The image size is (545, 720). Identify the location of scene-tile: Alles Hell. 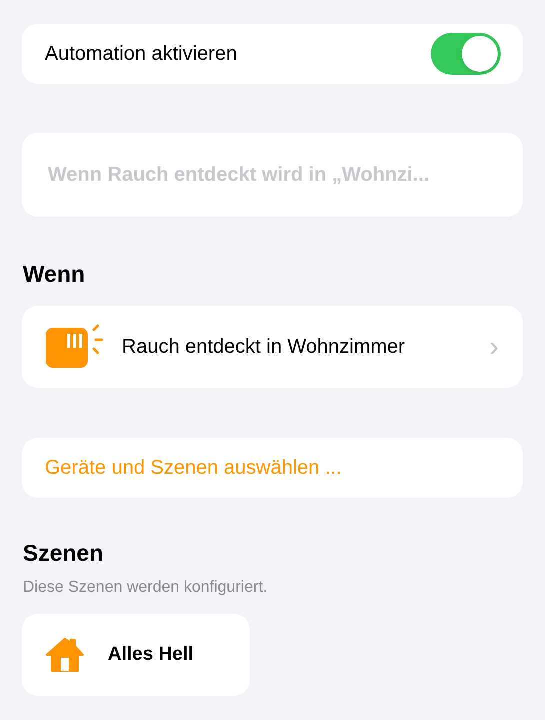
(136, 655).